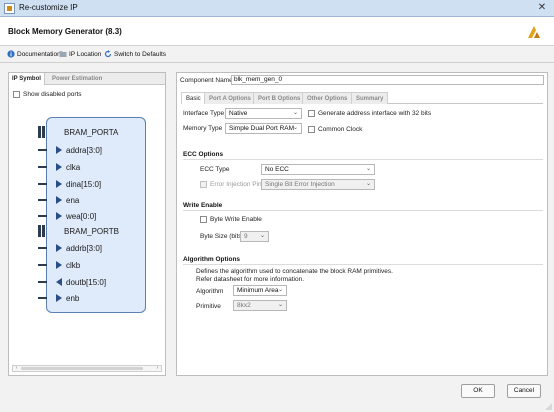  Describe the element at coordinates (300, 184) in the screenshot. I see `error-injection-value: Single Bit Error Injection` at that location.